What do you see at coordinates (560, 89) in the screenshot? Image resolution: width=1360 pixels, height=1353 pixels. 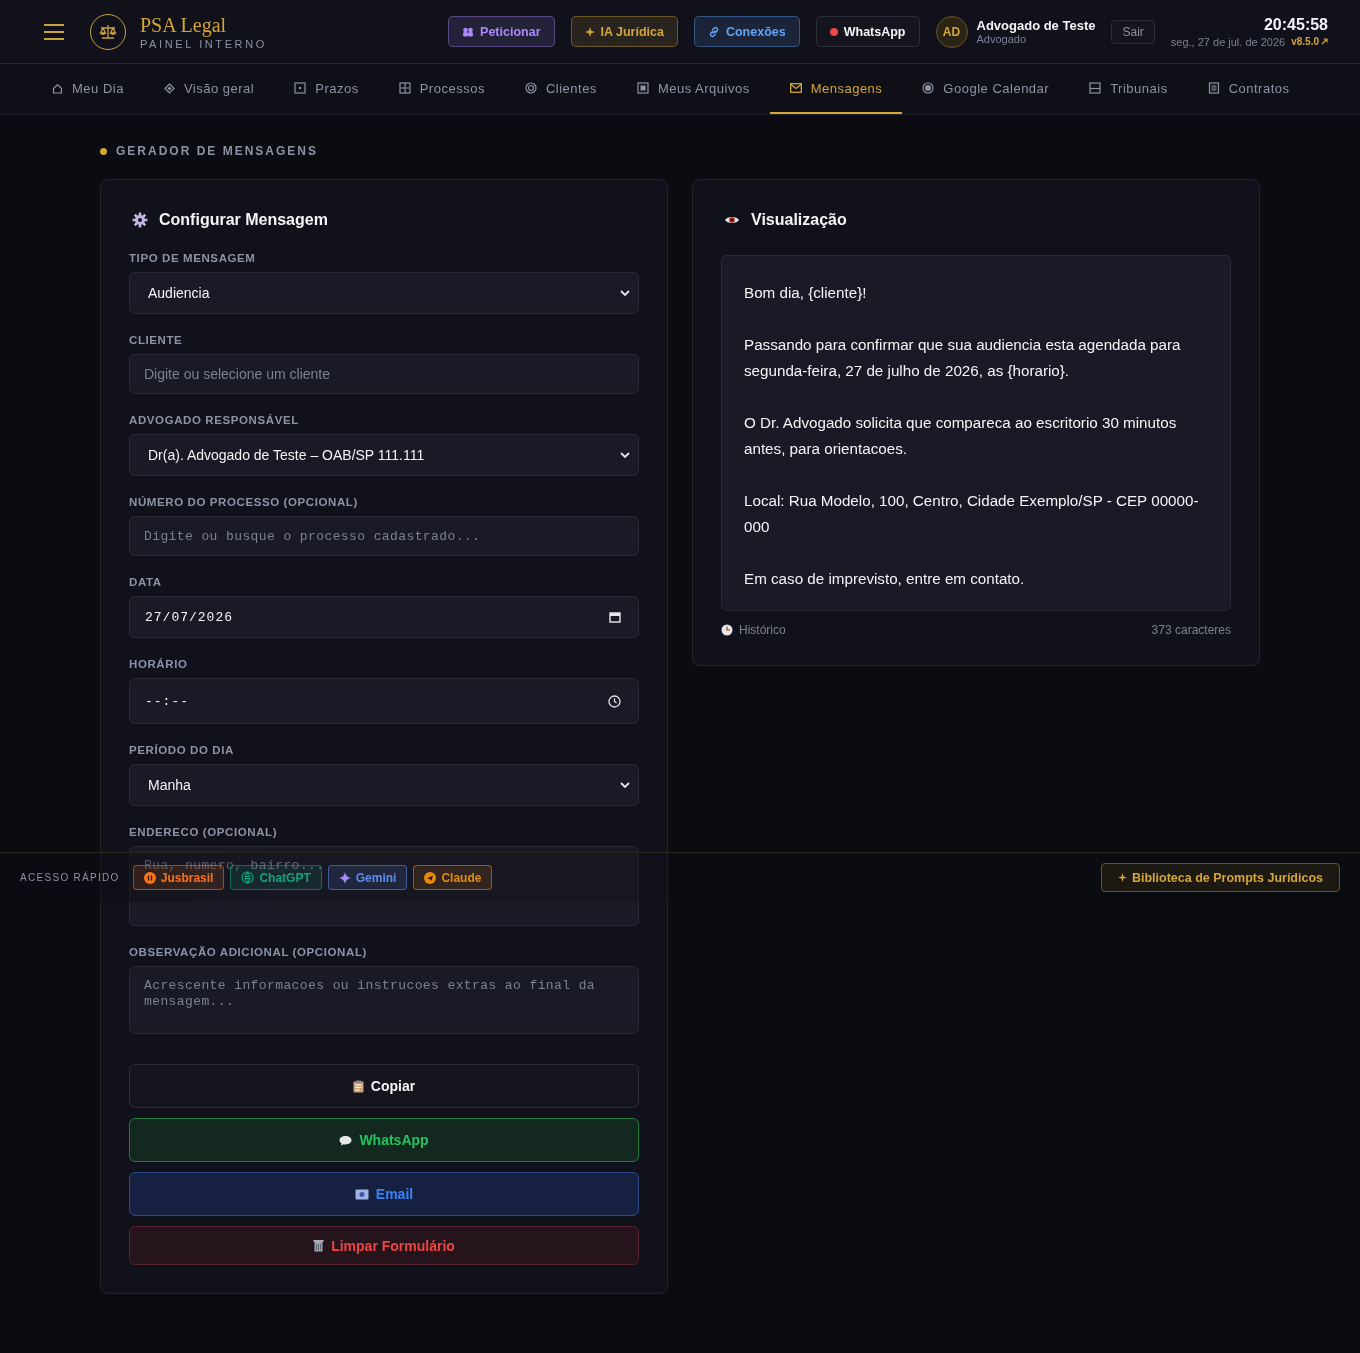 I see `nav-tab: Clientes` at bounding box center [560, 89].